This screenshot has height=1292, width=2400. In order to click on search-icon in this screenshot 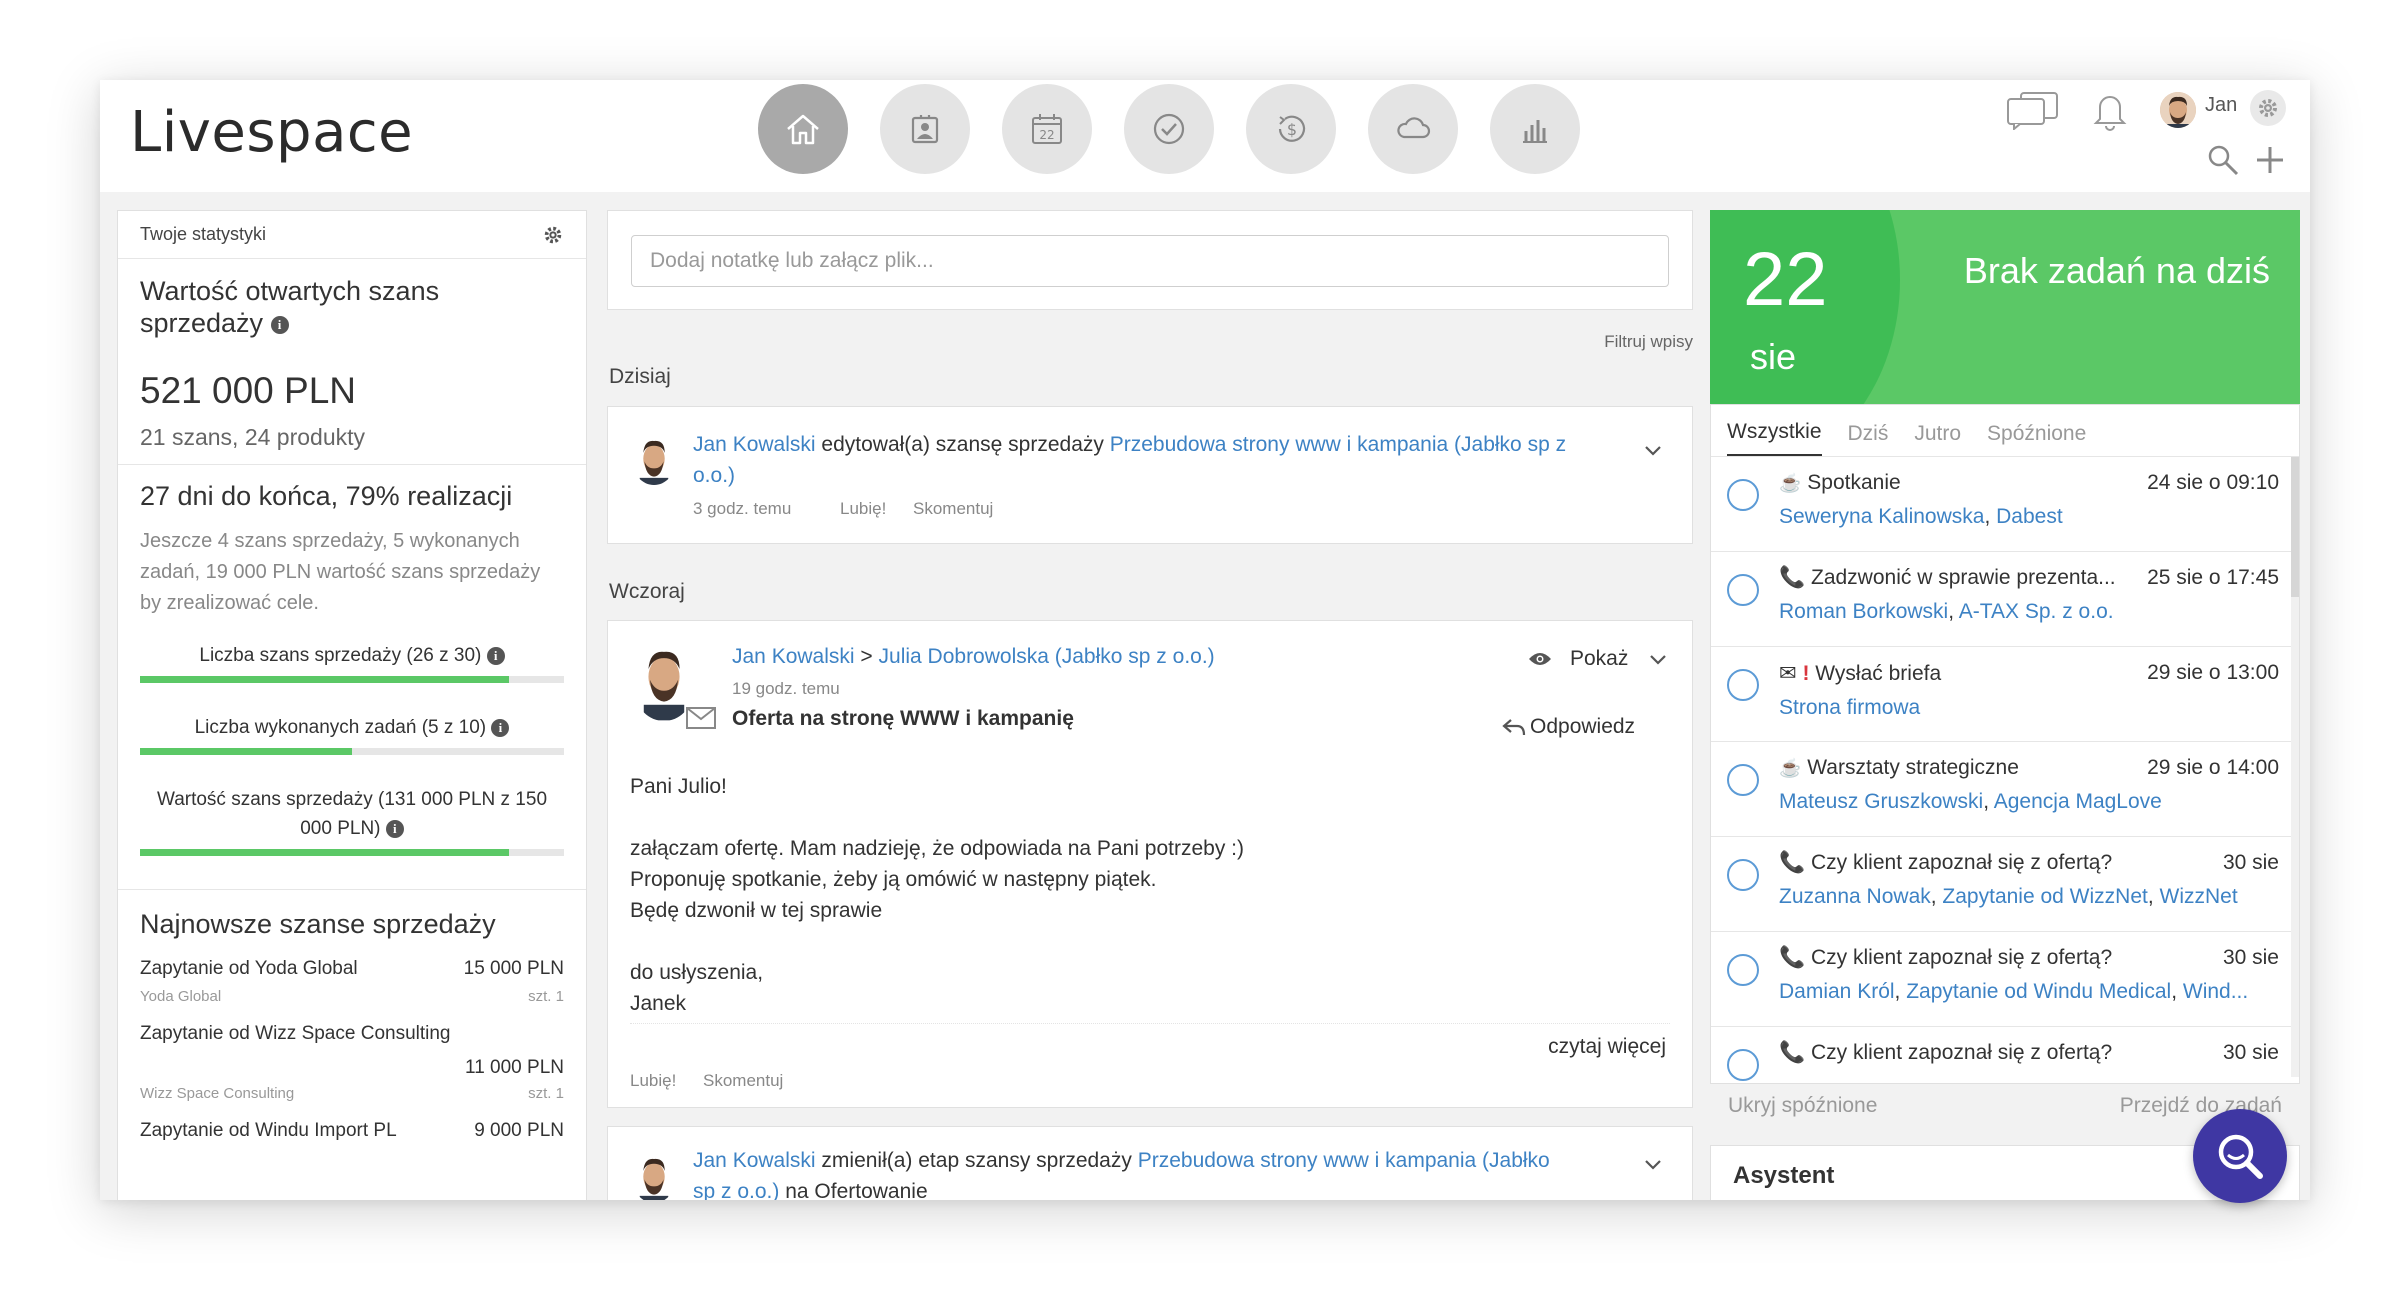, I will do `click(2223, 160)`.